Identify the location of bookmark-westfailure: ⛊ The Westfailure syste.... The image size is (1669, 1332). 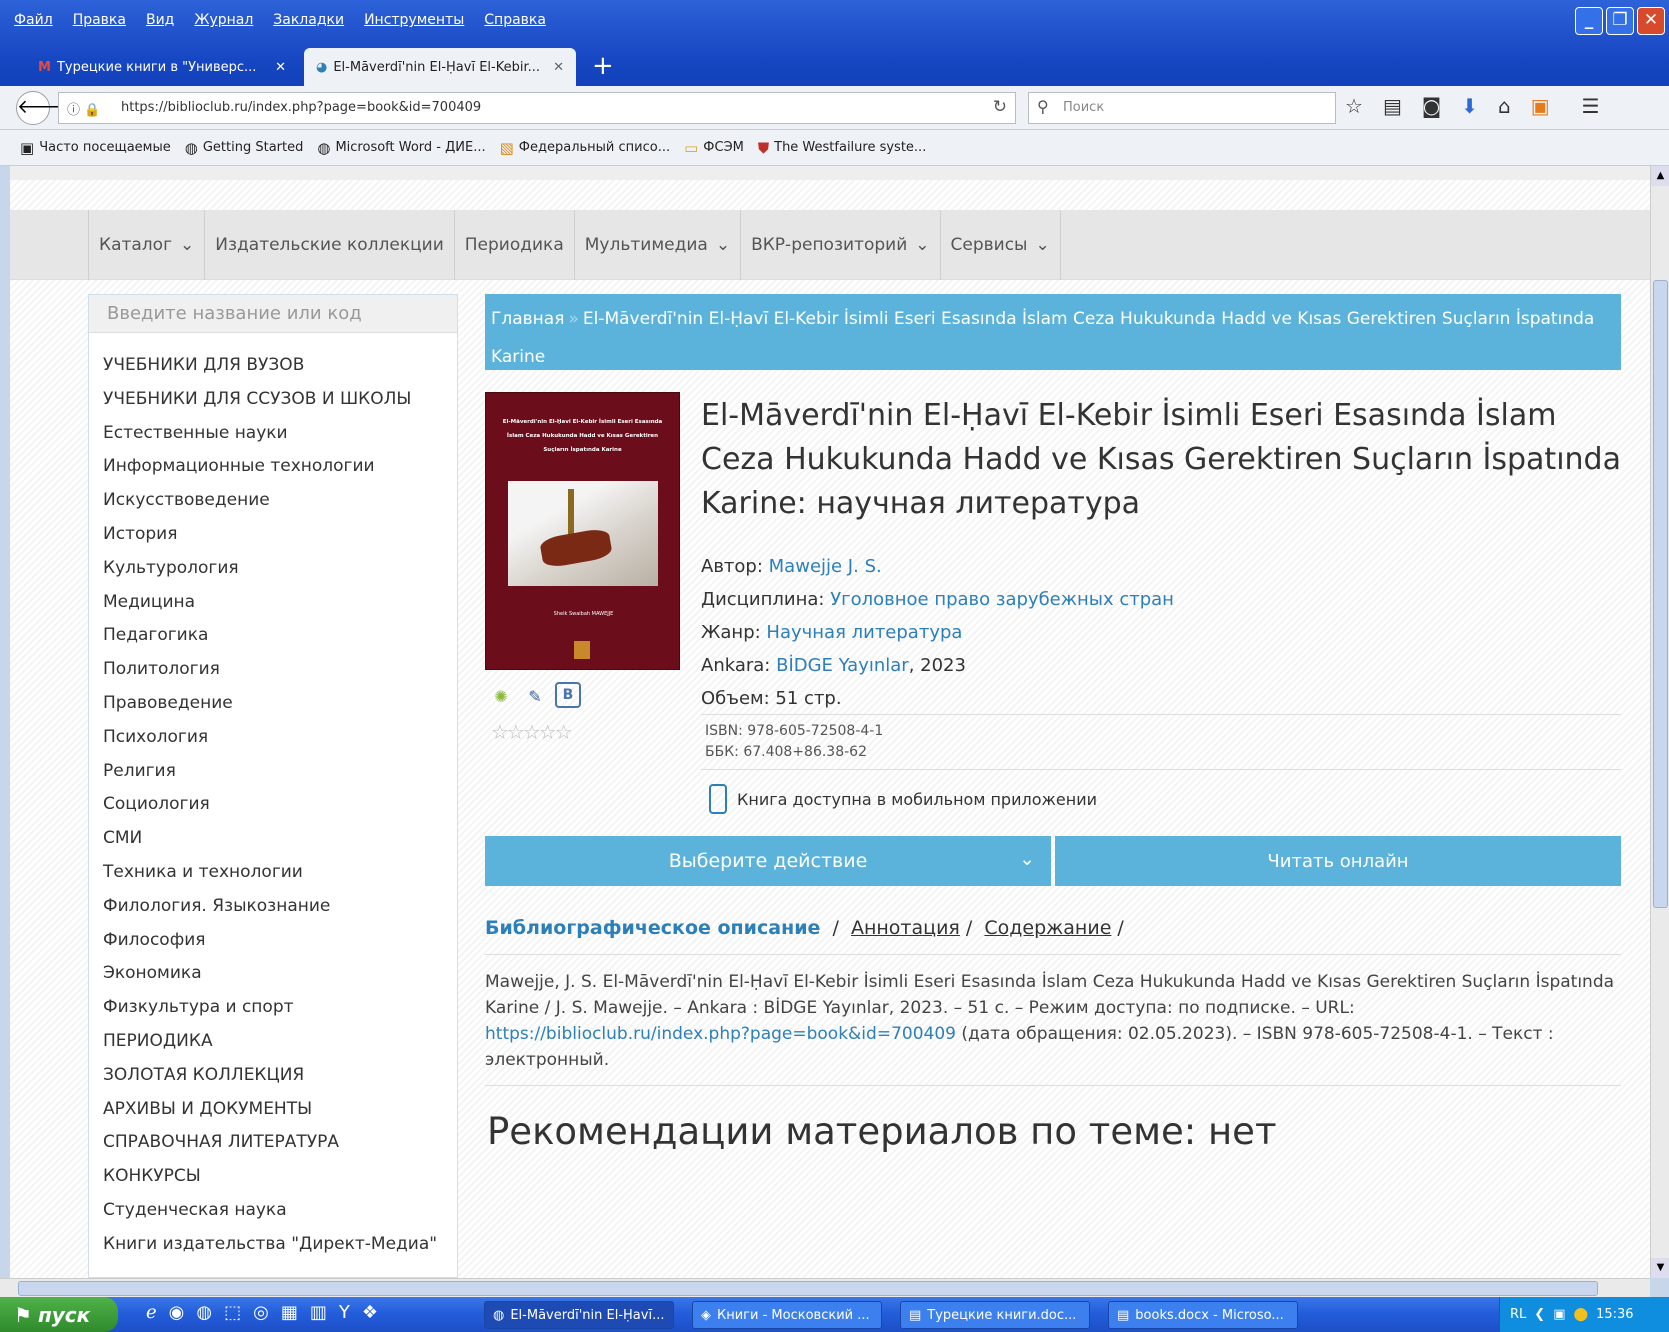
(842, 148).